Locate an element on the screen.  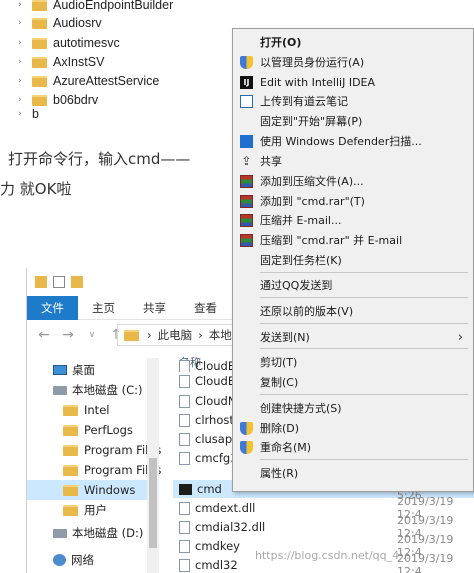
menu-item-run-as-admin: 以管理员身份运行(A) is located at coordinates (353, 62).